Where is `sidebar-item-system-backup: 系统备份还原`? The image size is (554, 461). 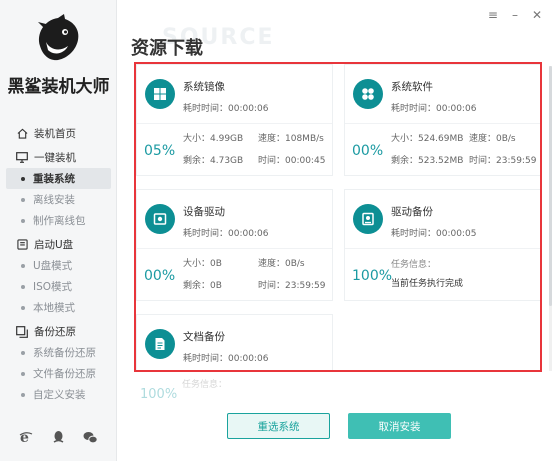
sidebar-item-system-backup: 系统备份还原 is located at coordinates (58, 352).